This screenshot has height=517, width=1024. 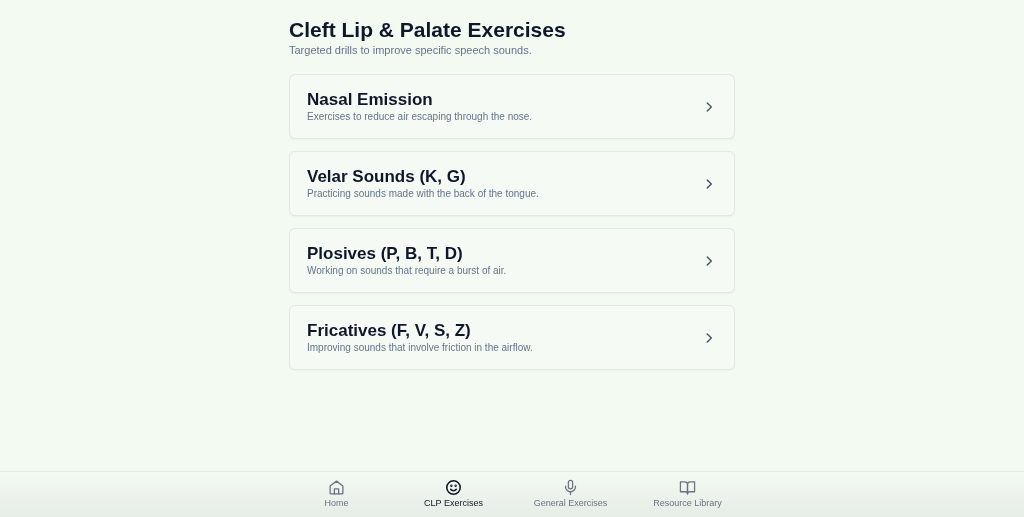 What do you see at coordinates (420, 347) in the screenshot?
I see `card-description: Improving sounds that involve friction in the airflow.` at bounding box center [420, 347].